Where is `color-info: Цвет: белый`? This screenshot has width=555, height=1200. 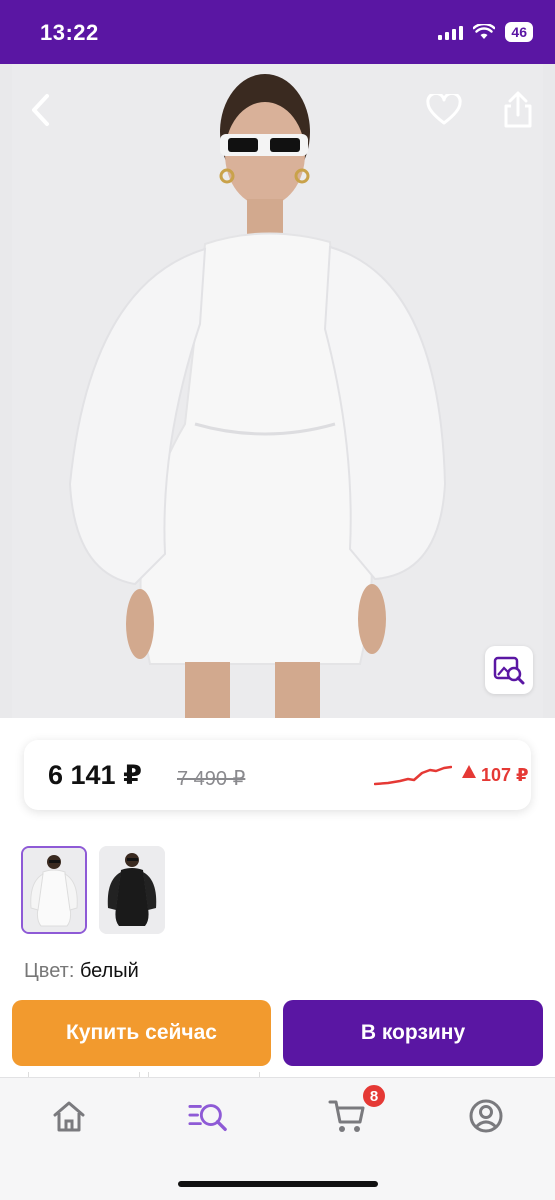
color-info: Цвет: белый is located at coordinates (81, 971).